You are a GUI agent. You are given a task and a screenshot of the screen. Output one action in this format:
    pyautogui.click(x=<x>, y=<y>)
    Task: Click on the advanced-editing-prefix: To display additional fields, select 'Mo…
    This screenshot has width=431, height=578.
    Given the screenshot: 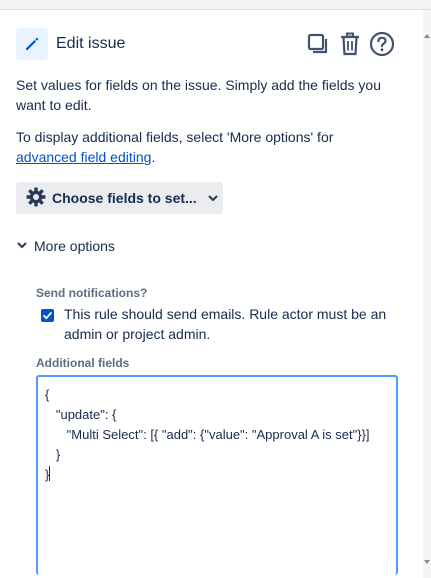 What is the action you would take?
    pyautogui.click(x=175, y=137)
    